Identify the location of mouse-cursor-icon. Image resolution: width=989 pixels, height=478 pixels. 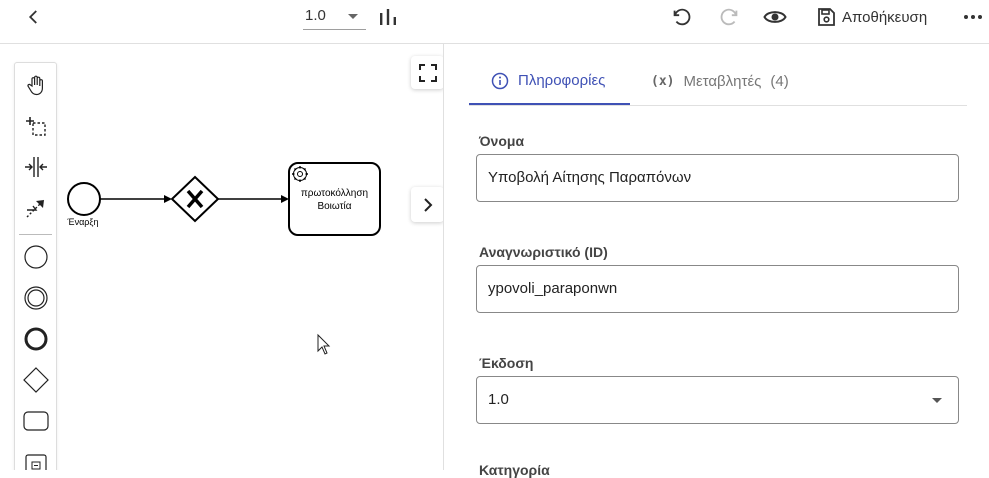
(324, 344).